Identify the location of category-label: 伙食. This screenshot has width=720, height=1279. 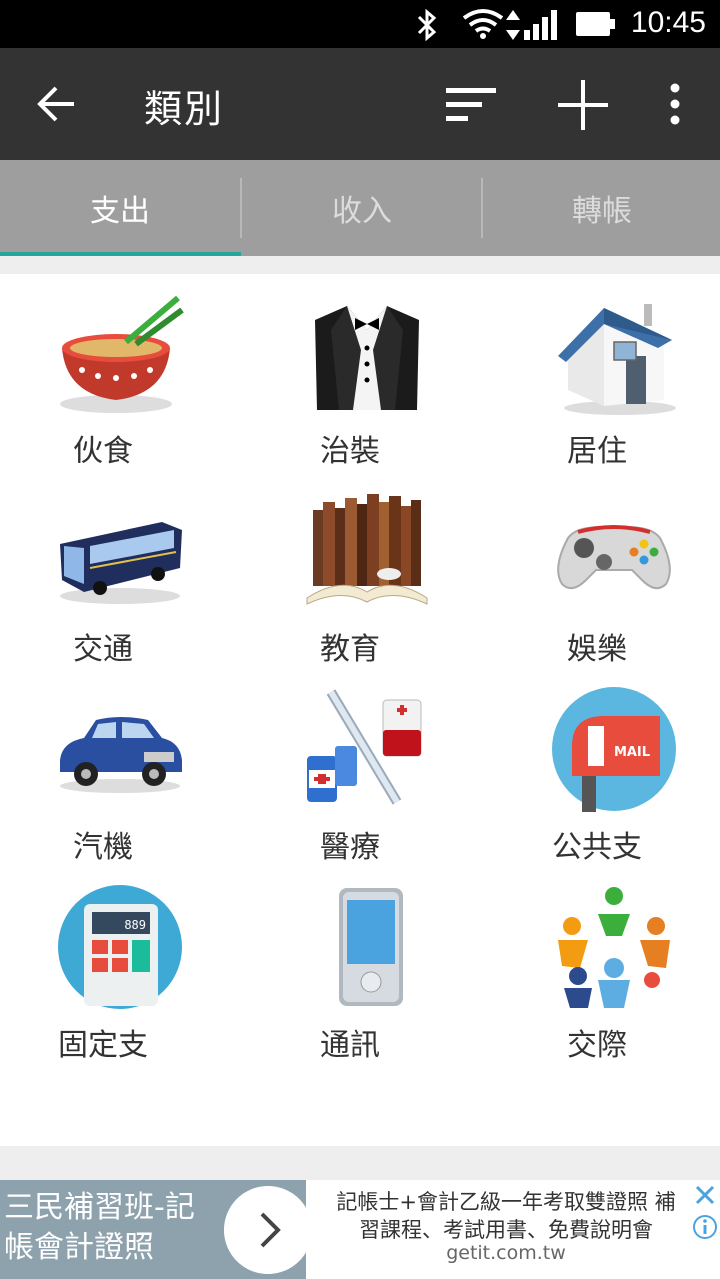
(103, 451).